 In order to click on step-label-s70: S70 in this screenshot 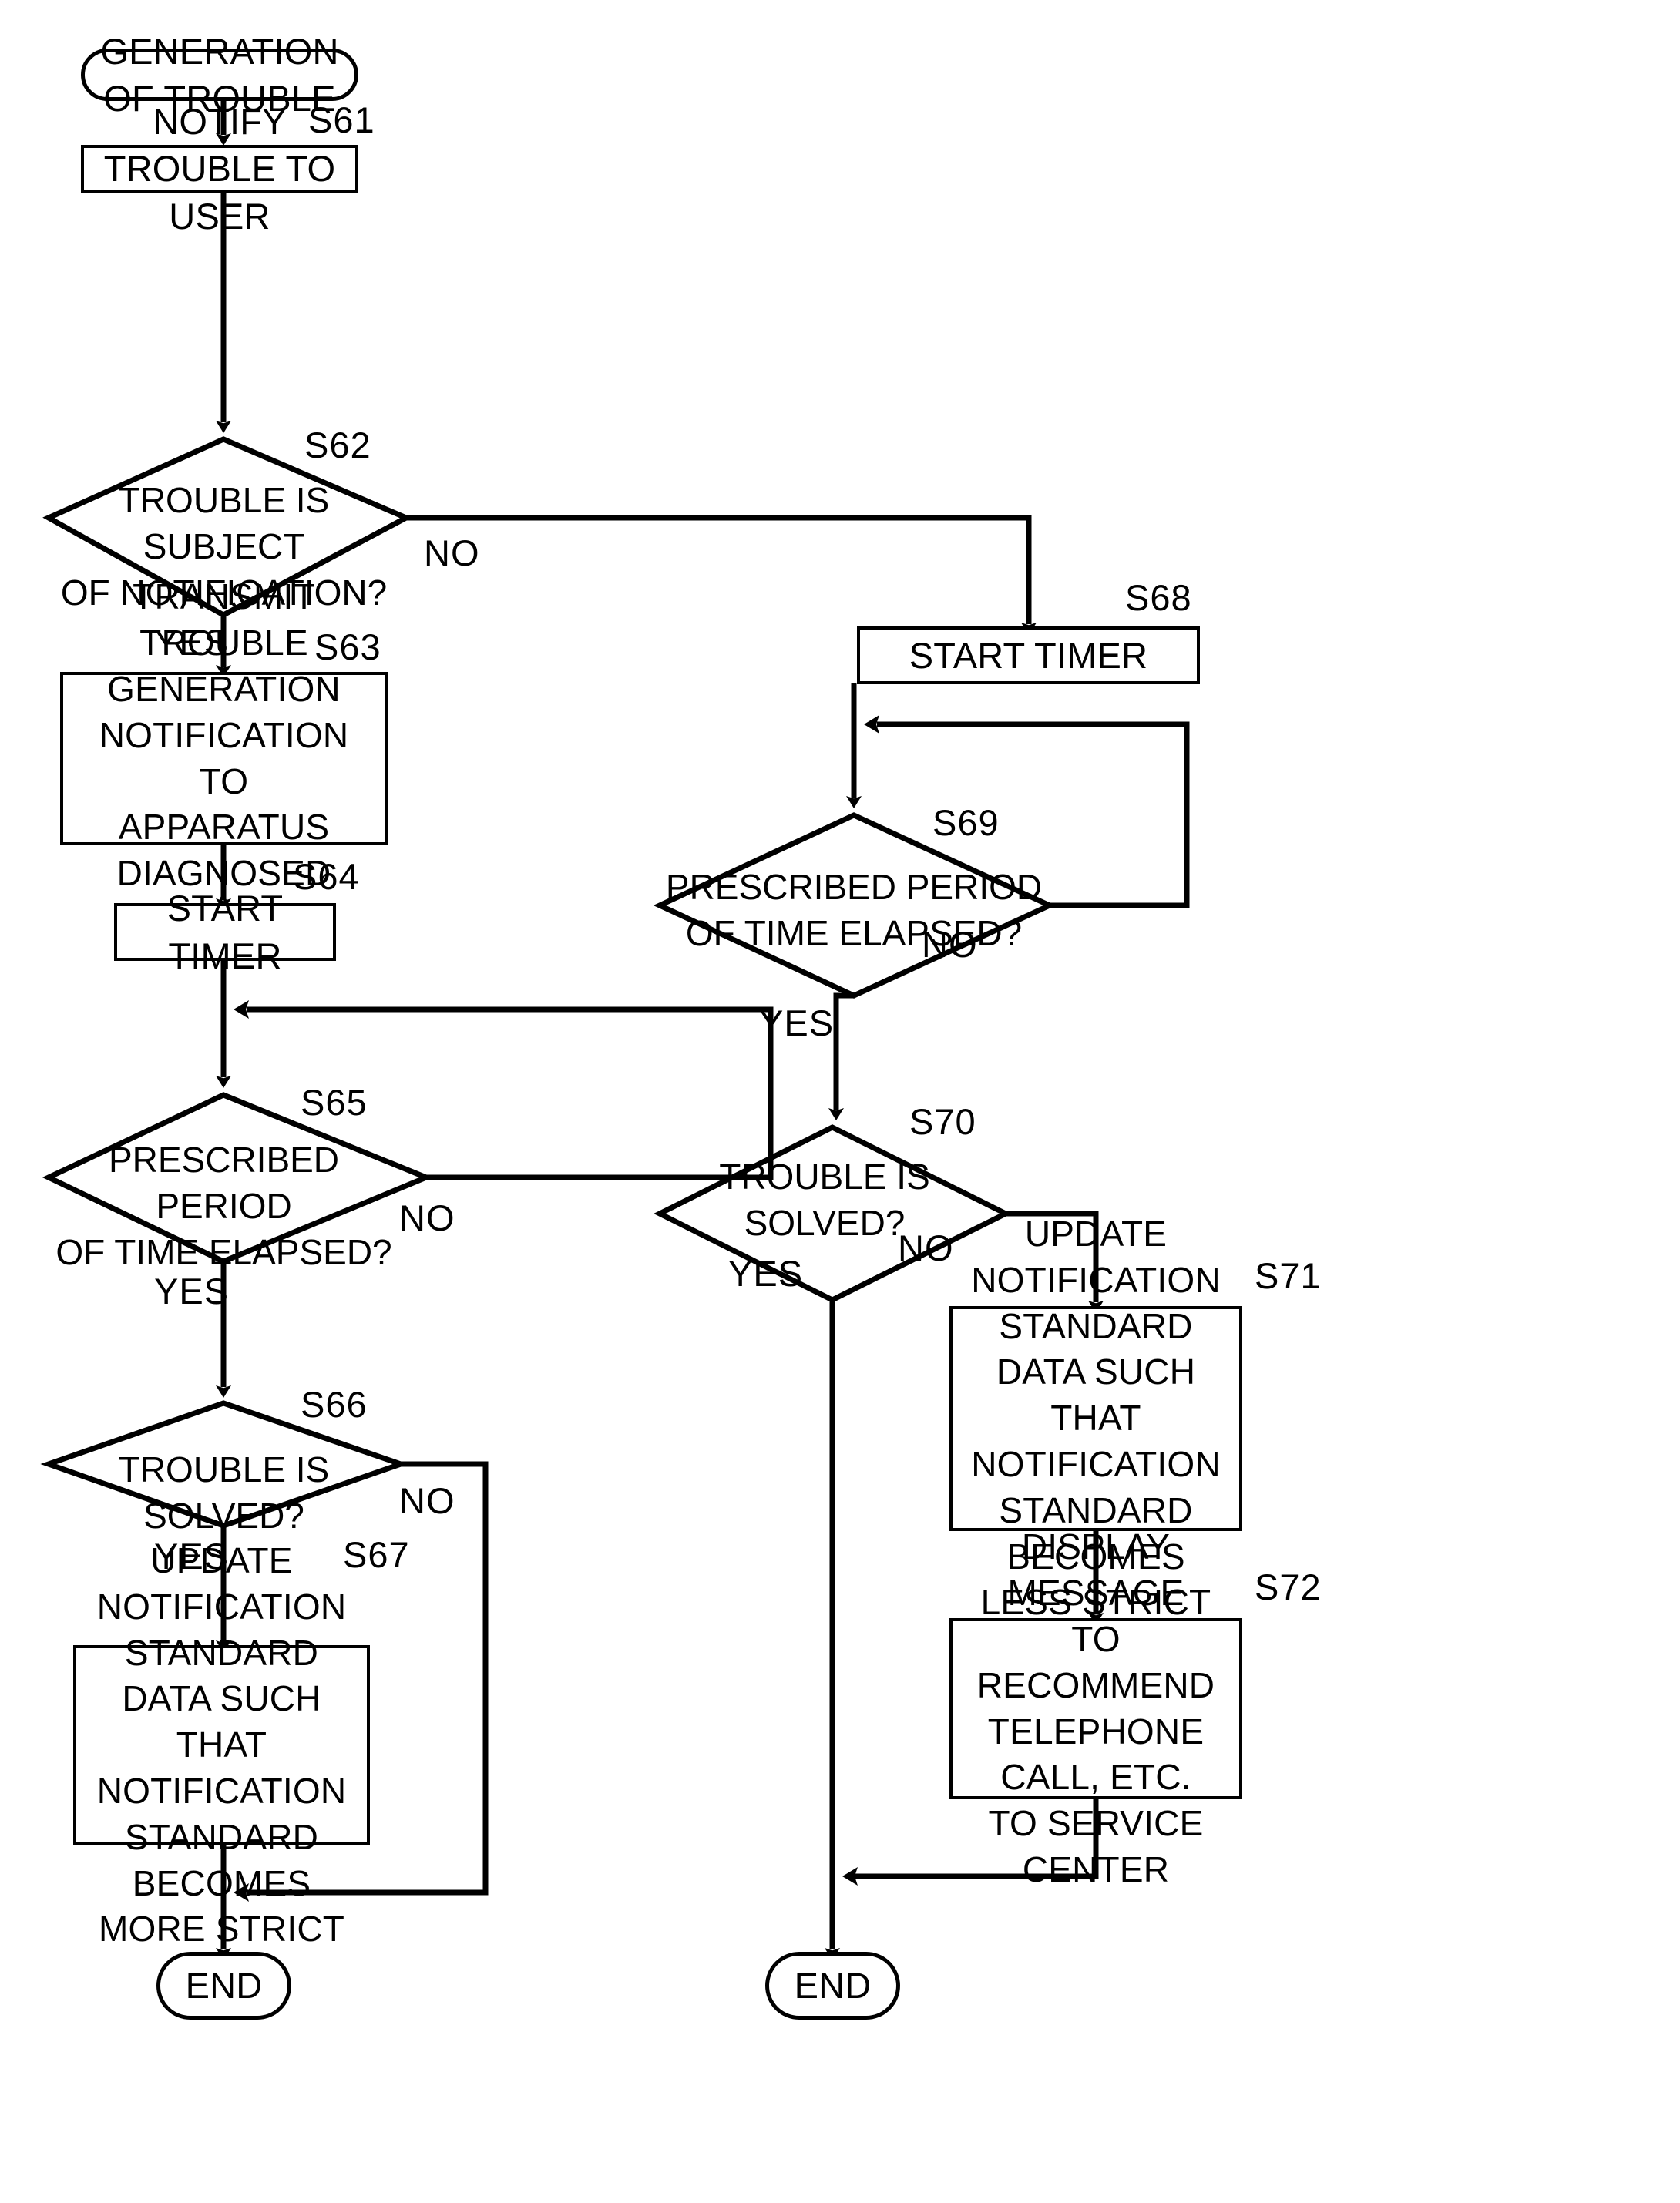, I will do `click(943, 1121)`.